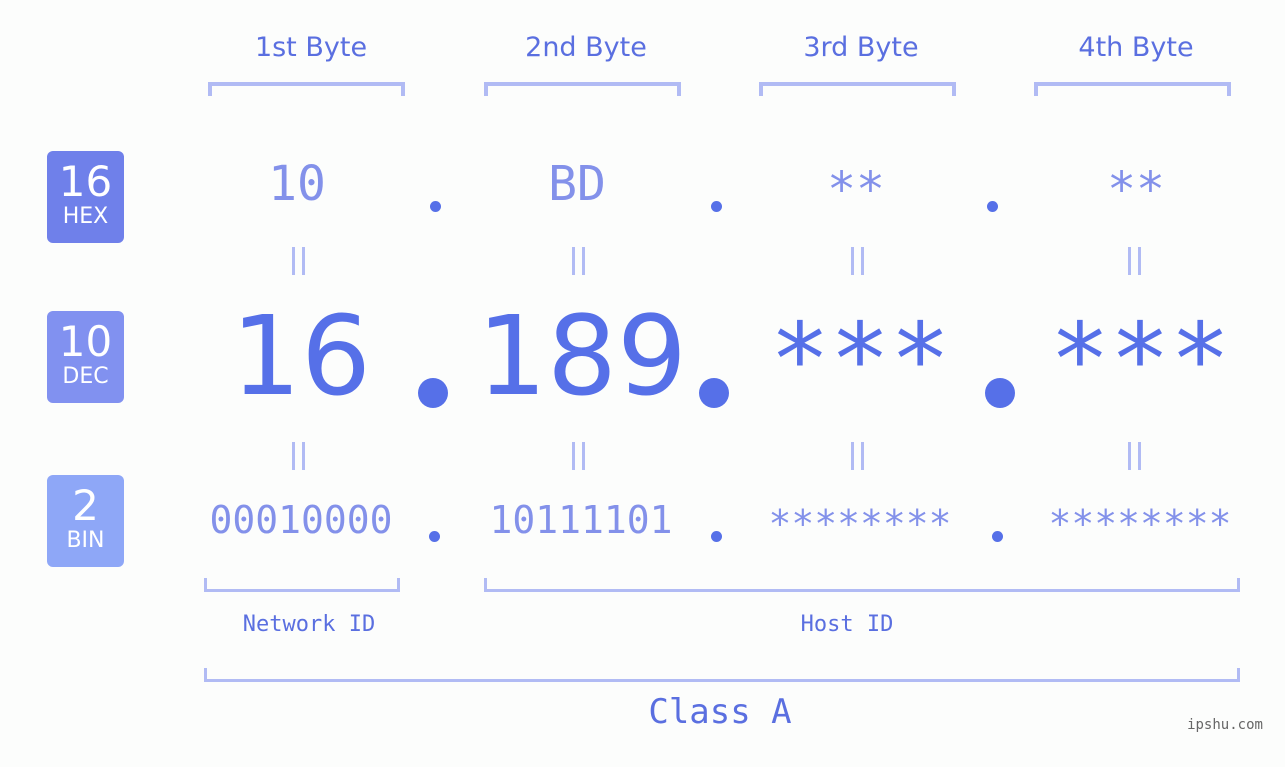 This screenshot has height=767, width=1285. I want to click on watermark: ipshu.com, so click(1225, 725).